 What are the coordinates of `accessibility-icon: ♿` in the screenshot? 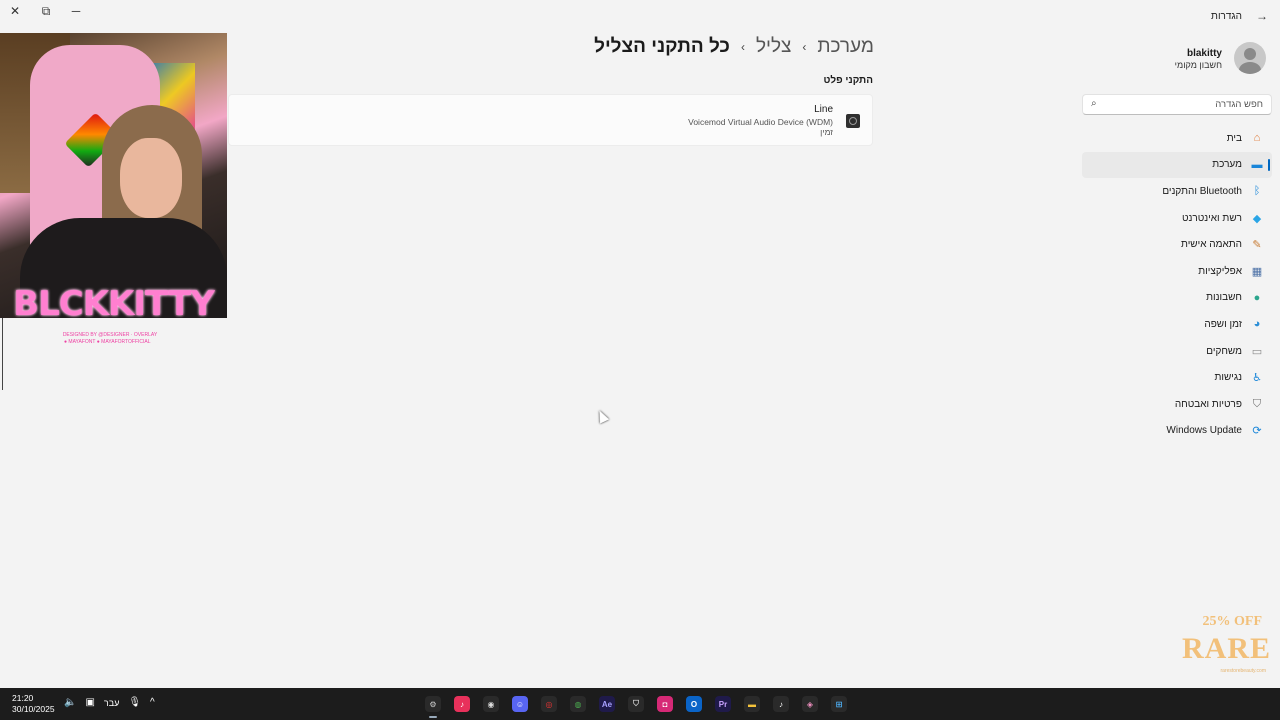 It's located at (1257, 378).